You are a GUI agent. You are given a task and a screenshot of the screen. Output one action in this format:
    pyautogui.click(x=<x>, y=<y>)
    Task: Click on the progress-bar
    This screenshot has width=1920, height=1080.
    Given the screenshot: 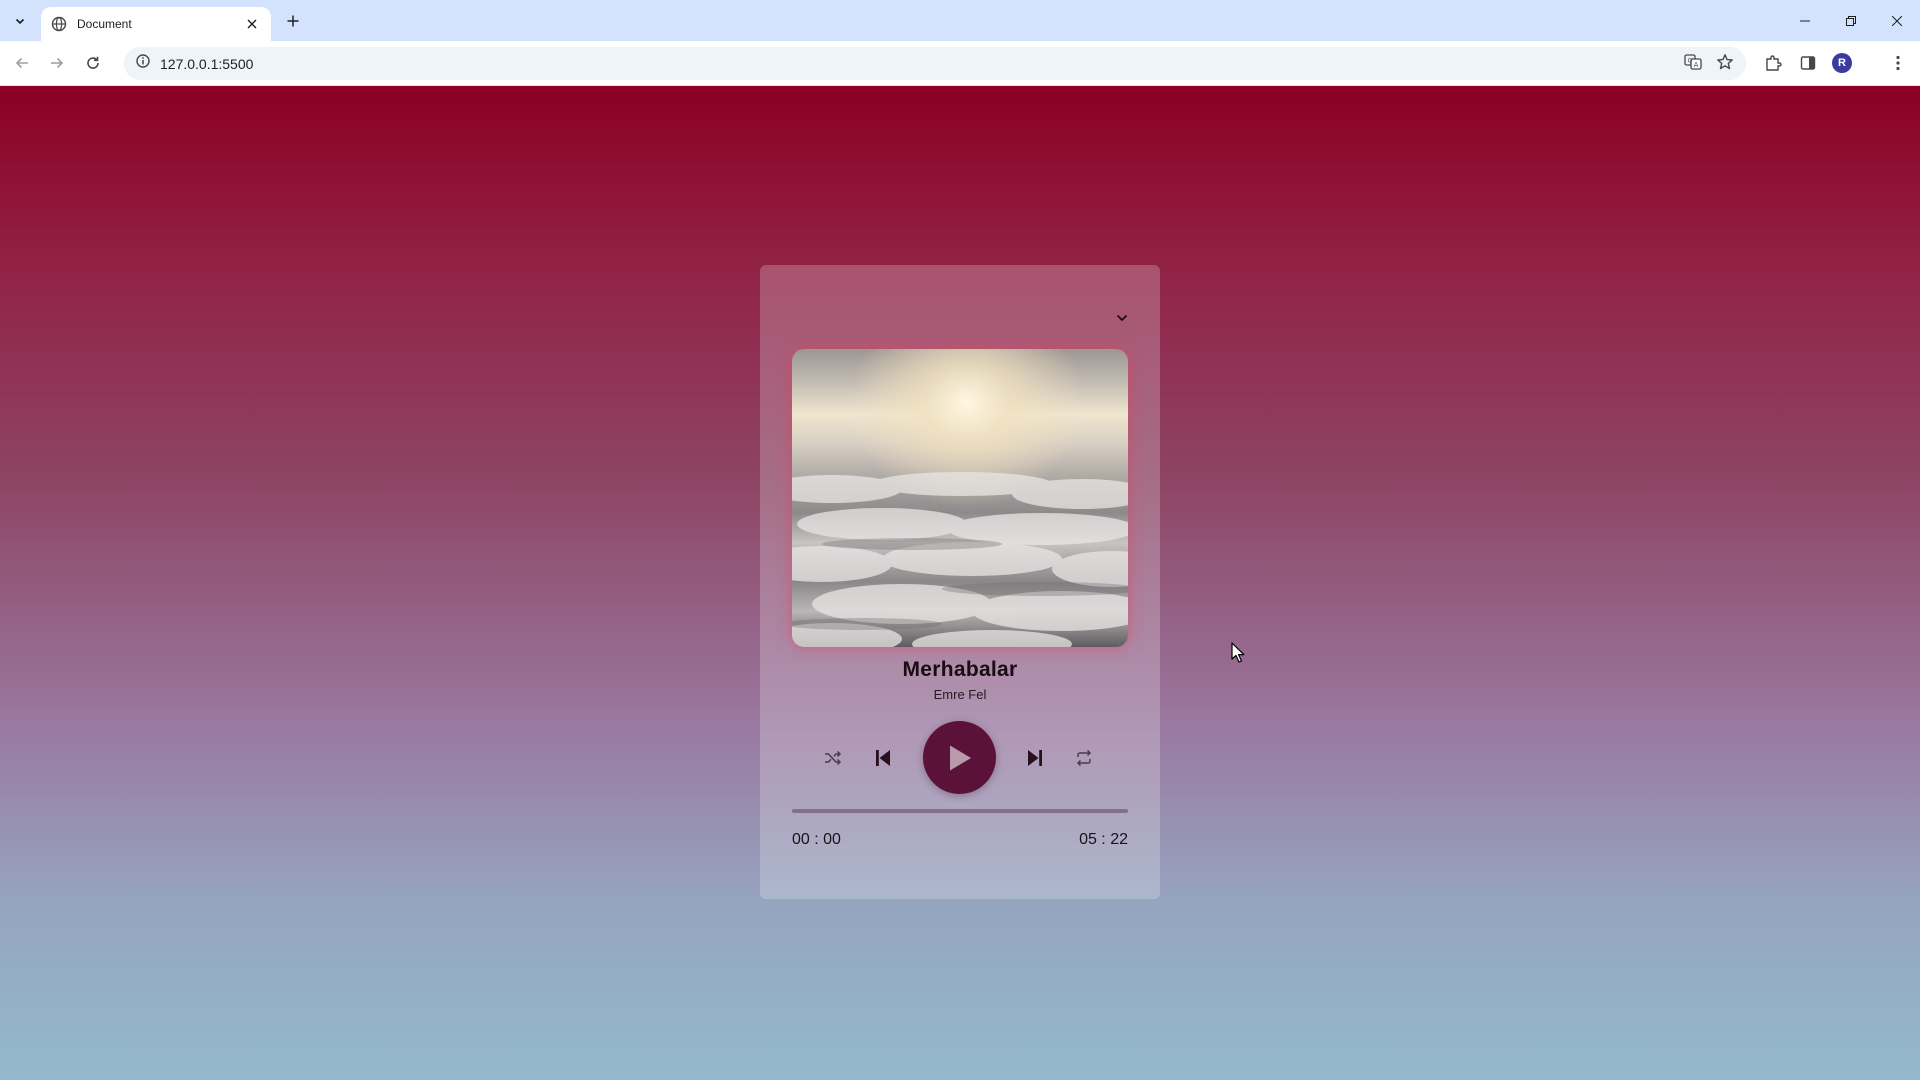 What is the action you would take?
    pyautogui.click(x=960, y=811)
    